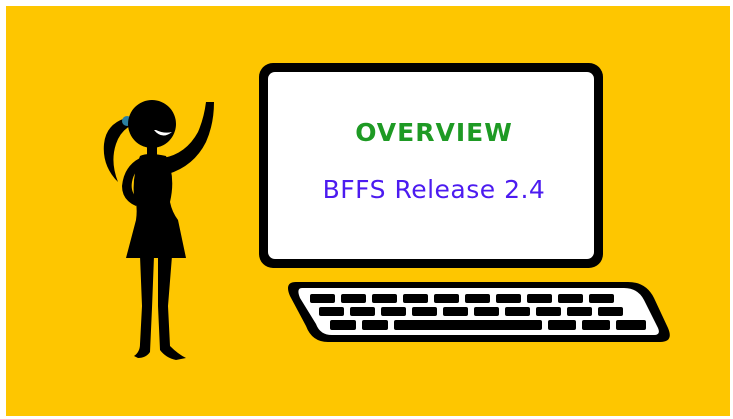 The width and height of the screenshot is (733, 419). Describe the element at coordinates (434, 132) in the screenshot. I see `slide-title: OVERVIEW` at that location.